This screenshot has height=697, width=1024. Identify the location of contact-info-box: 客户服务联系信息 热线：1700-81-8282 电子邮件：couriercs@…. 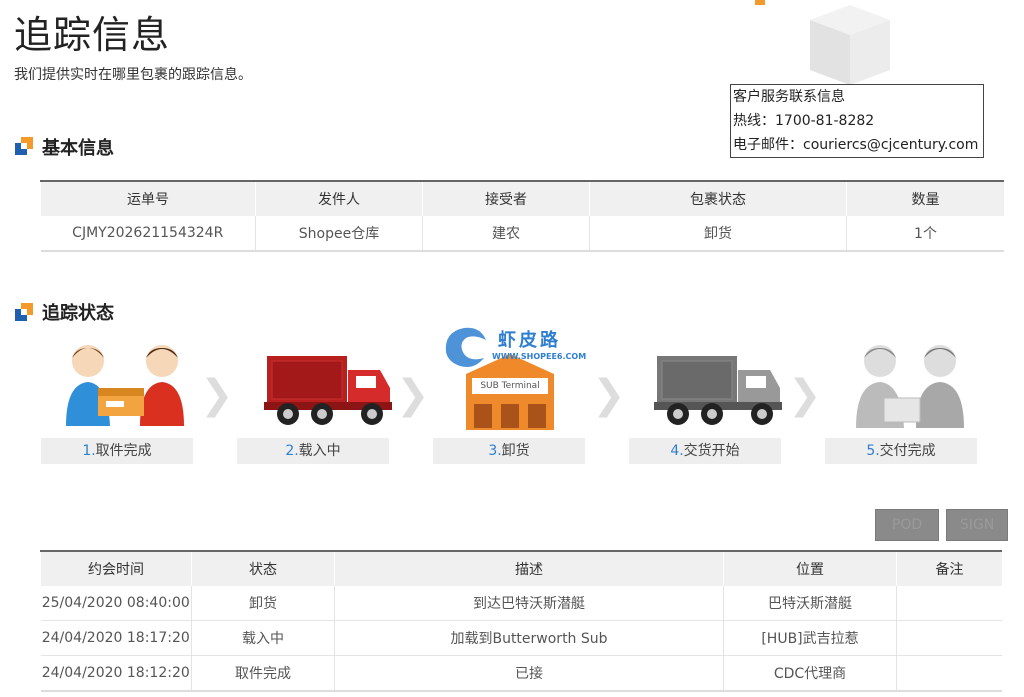
(857, 121).